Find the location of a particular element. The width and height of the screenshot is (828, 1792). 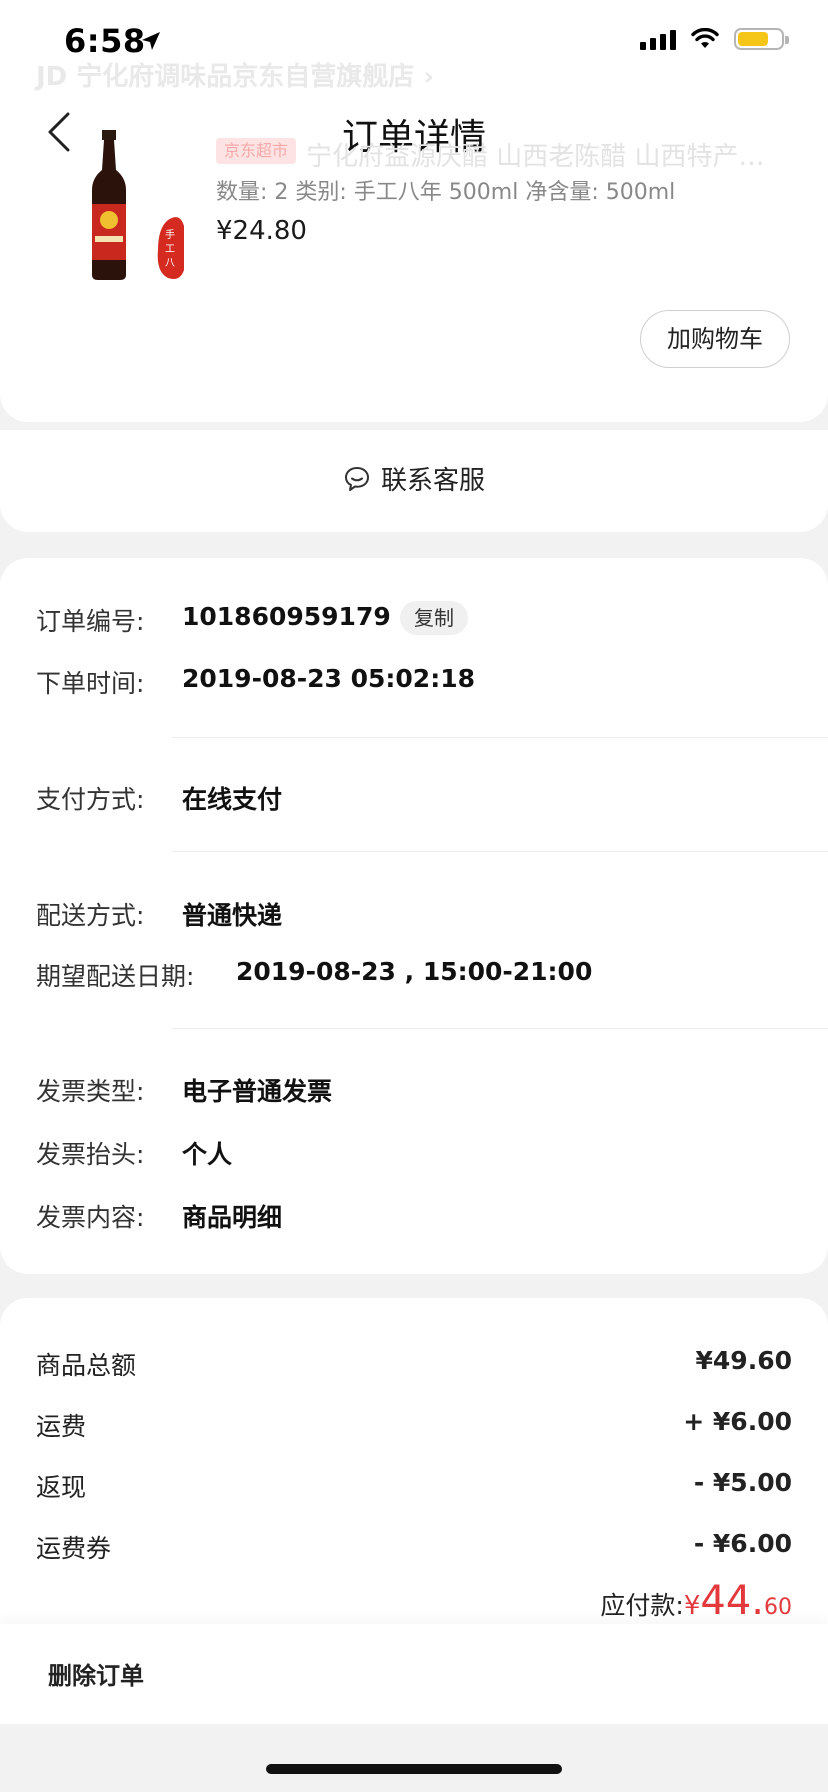

price-row-value: ¥49.60 is located at coordinates (743, 1360).